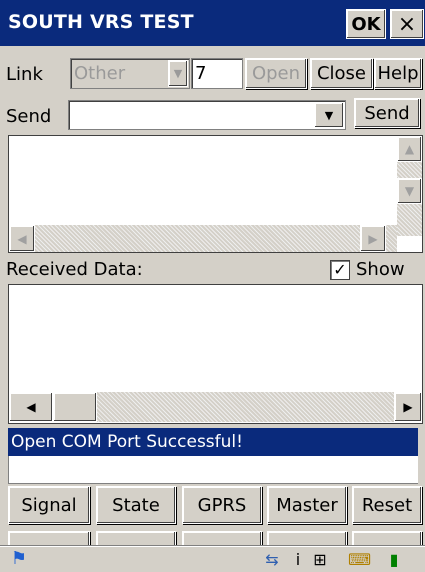 The height and width of the screenshot is (572, 425). Describe the element at coordinates (19, 559) in the screenshot. I see `windows-flag-icon: ⚑` at that location.